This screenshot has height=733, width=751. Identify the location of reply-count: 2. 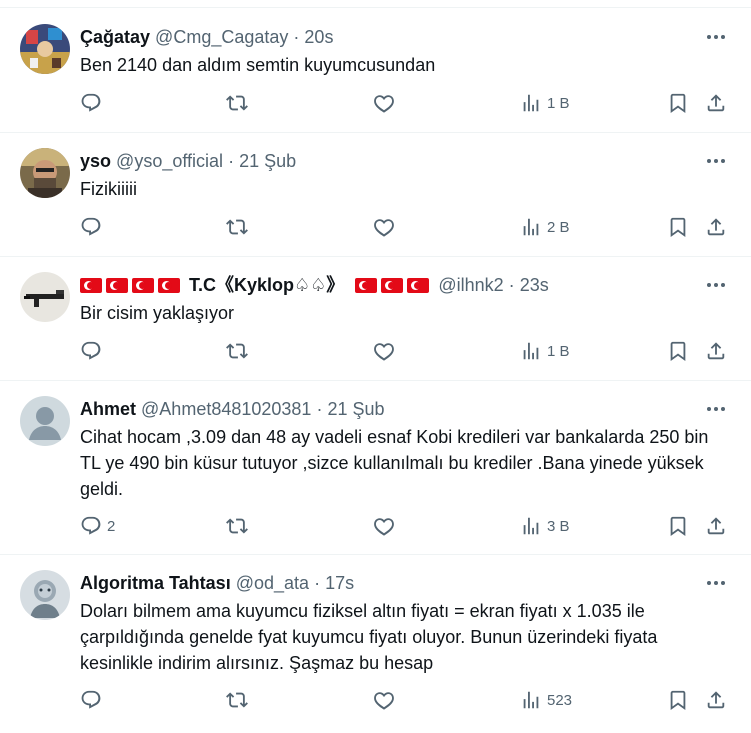
(111, 526).